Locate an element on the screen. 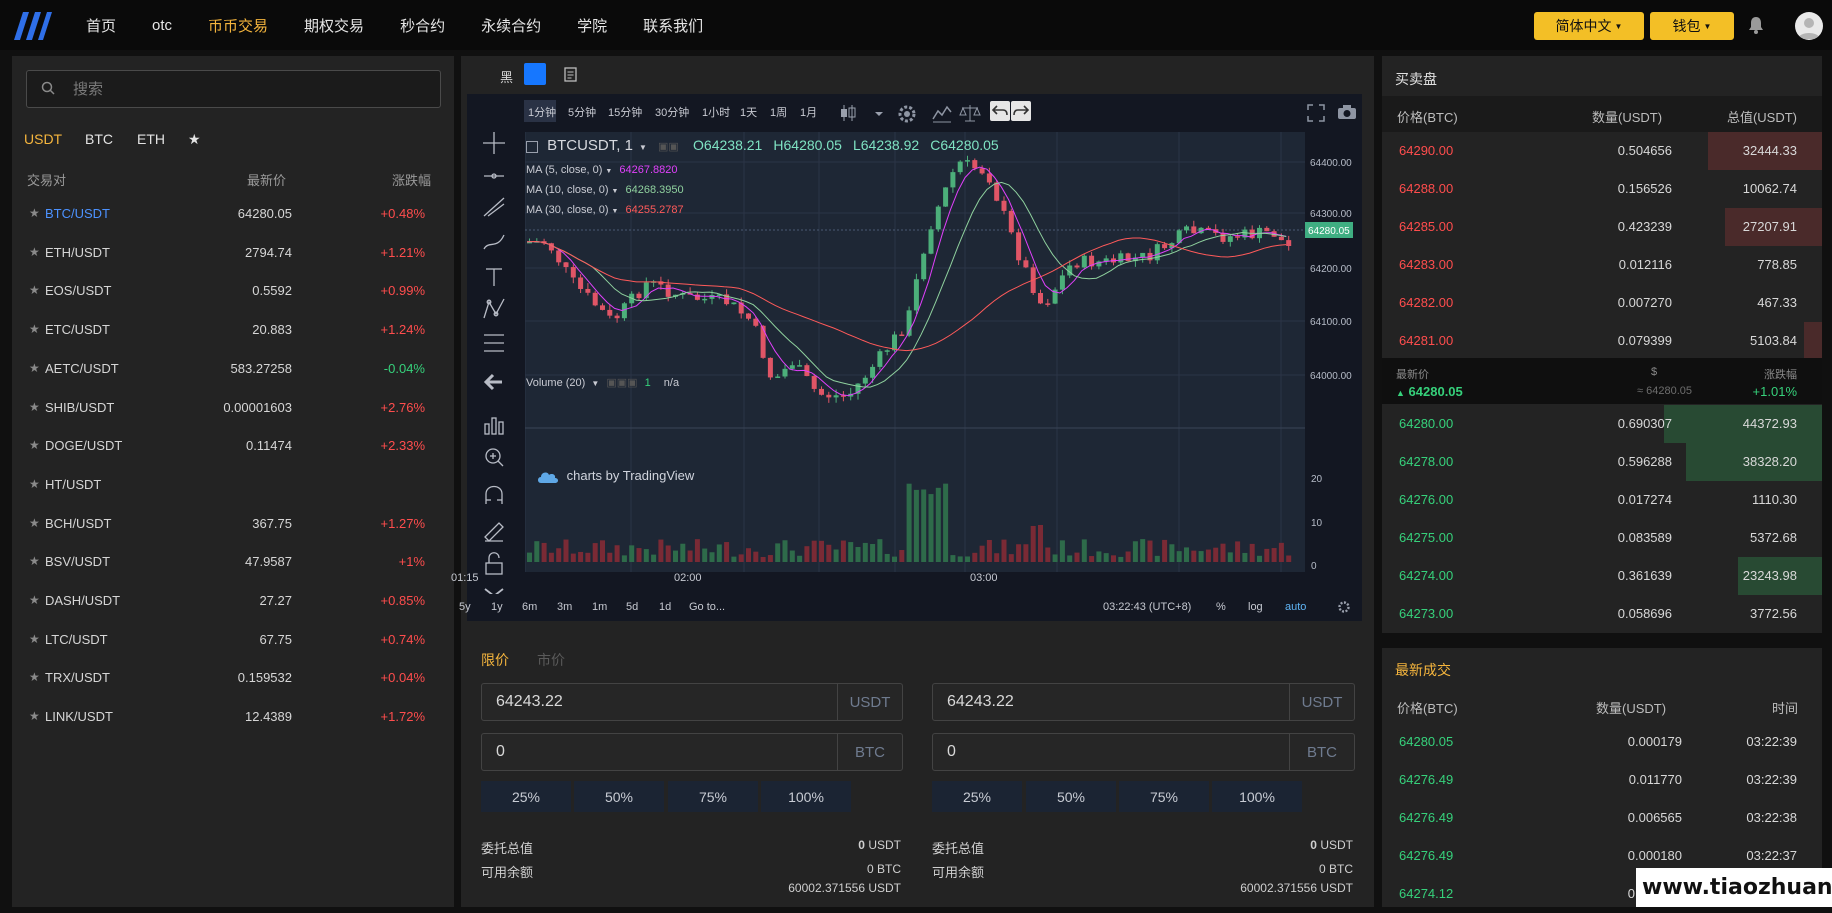 The width and height of the screenshot is (1832, 913). range-3m: 3m is located at coordinates (564, 607).